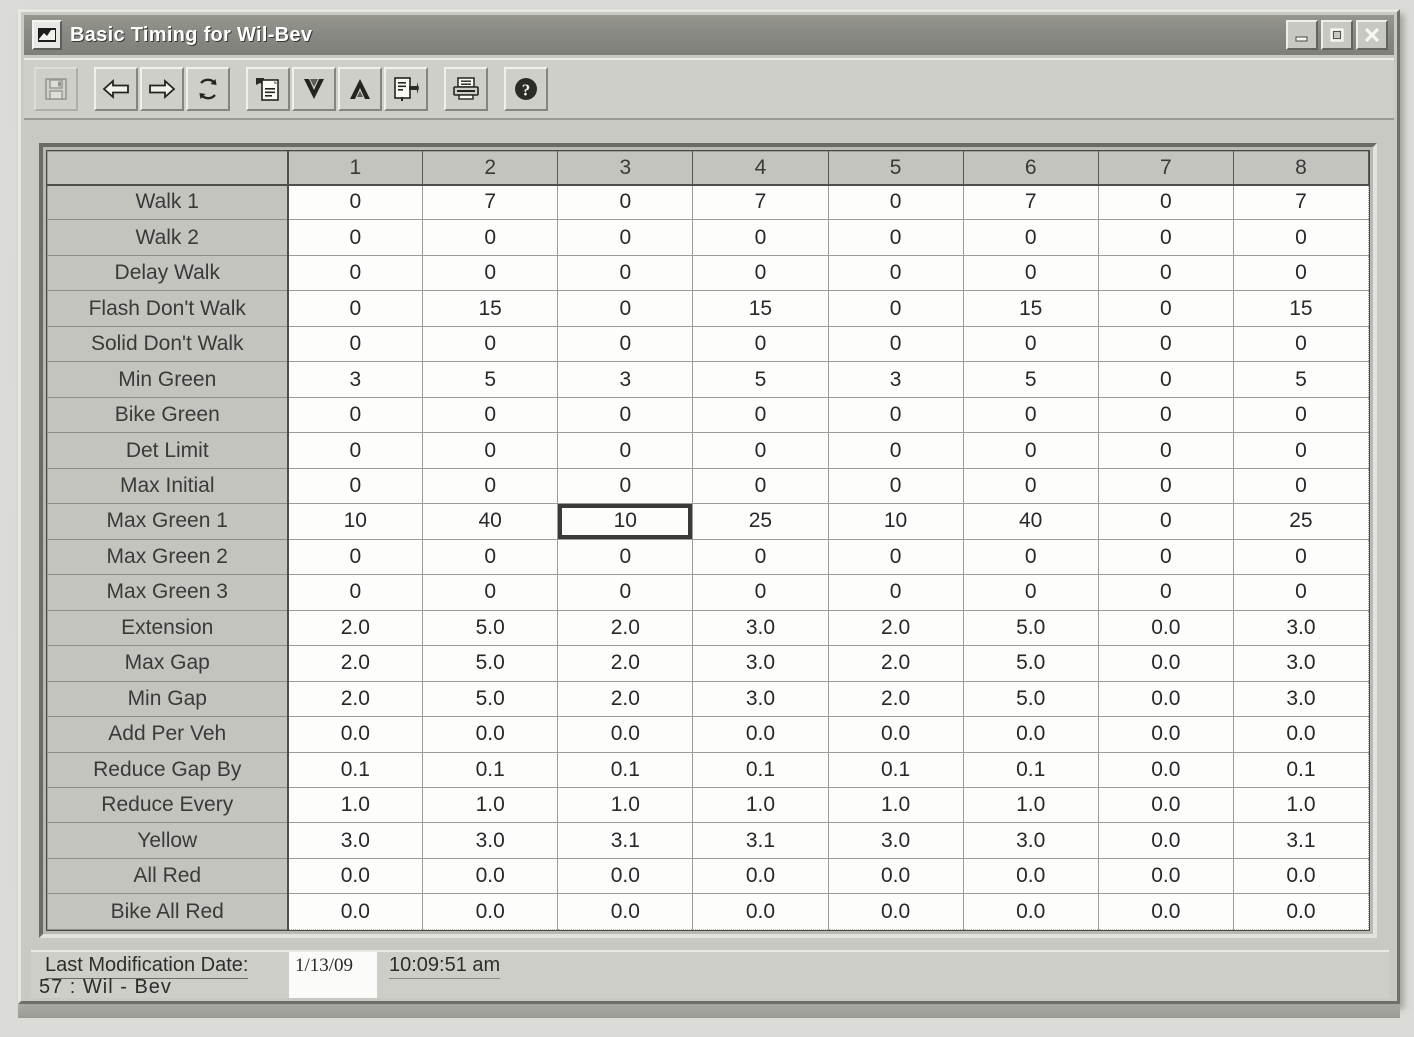  I want to click on previous-button, so click(116, 89).